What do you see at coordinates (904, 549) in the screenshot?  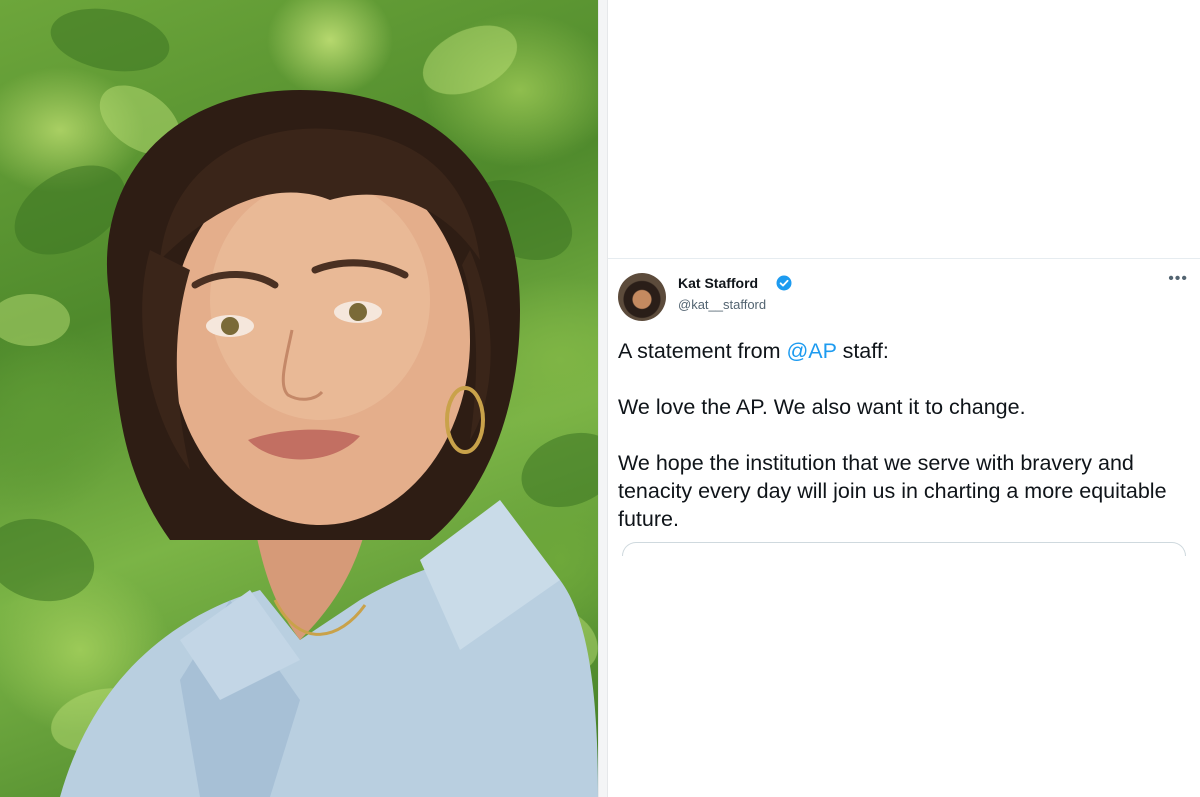 I see `media-card` at bounding box center [904, 549].